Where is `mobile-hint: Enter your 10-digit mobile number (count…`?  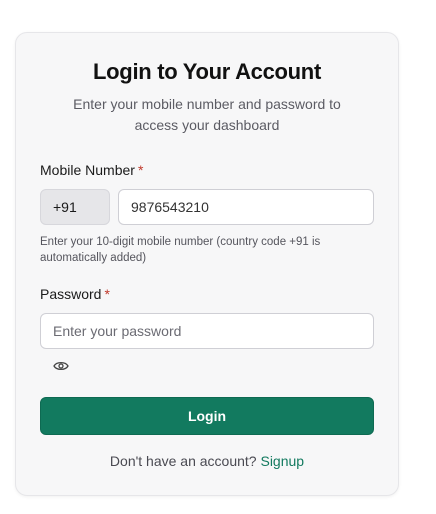 mobile-hint: Enter your 10-digit mobile number (count… is located at coordinates (180, 250).